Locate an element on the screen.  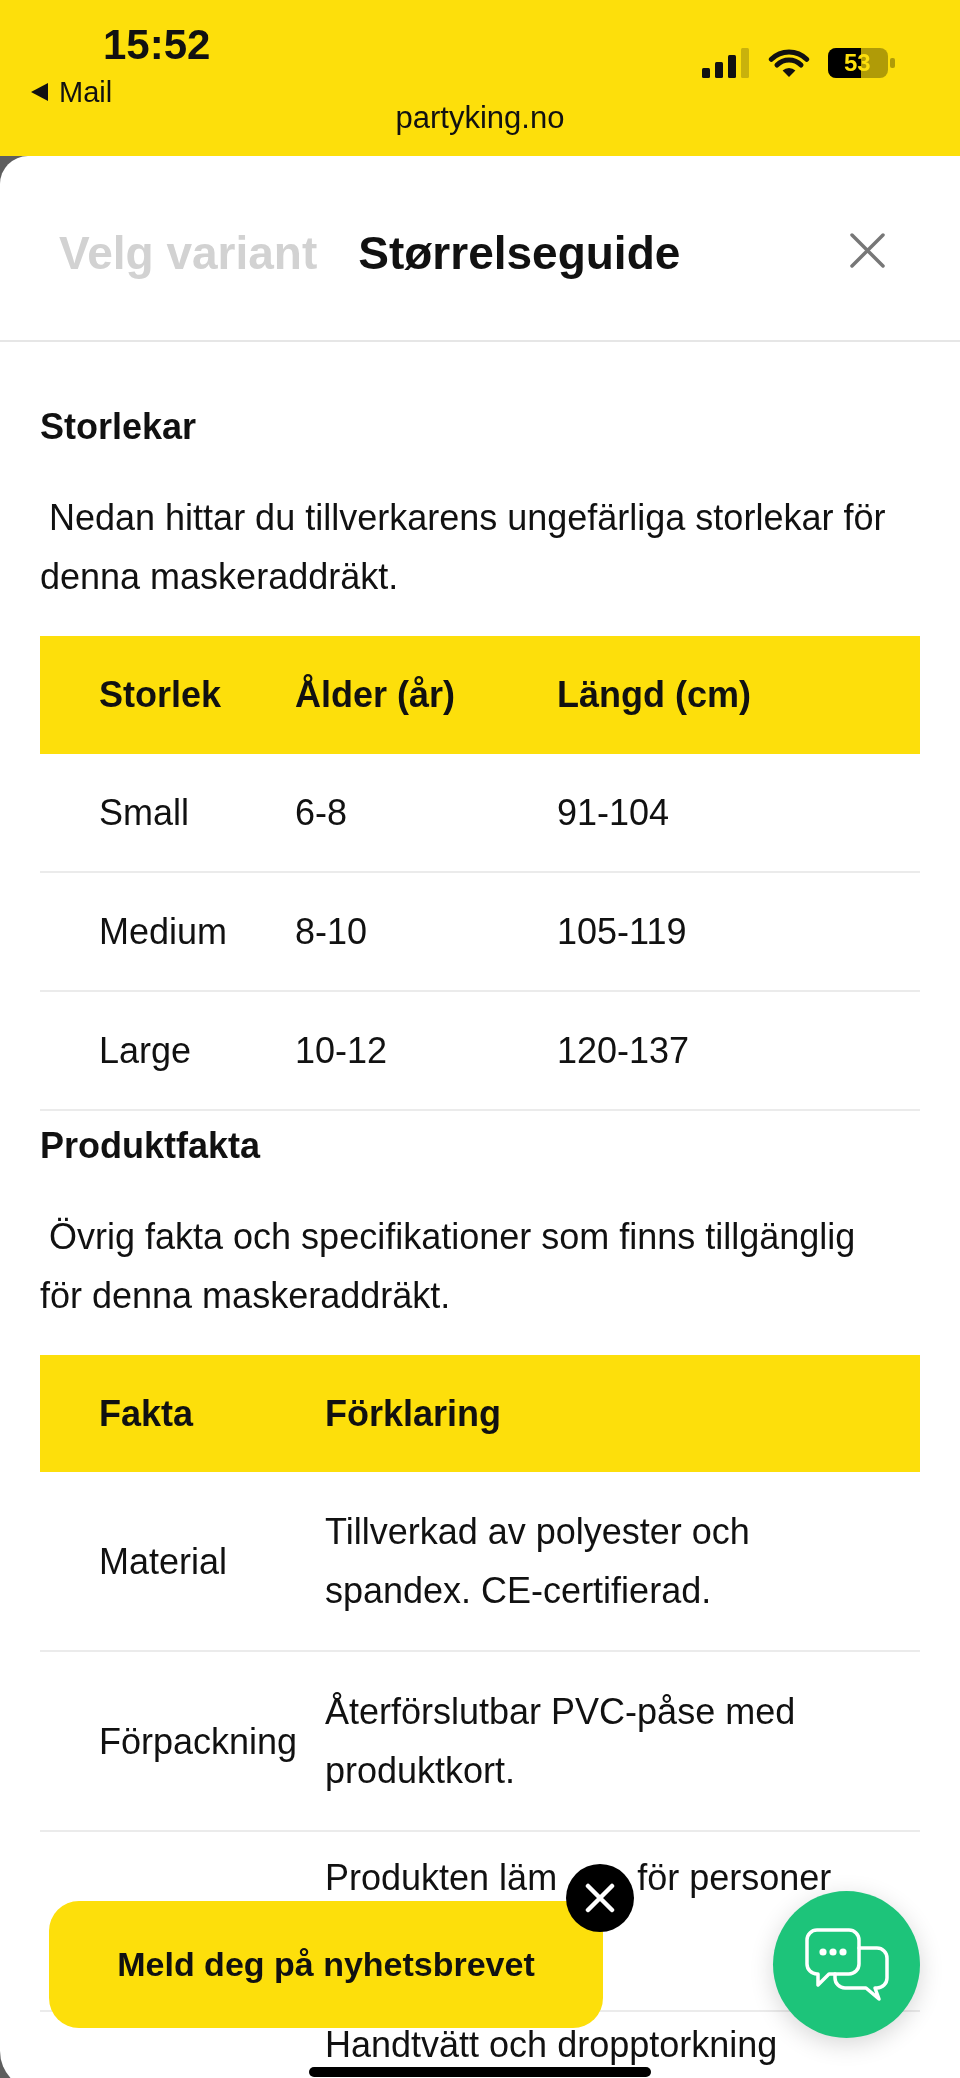
column-header: Förklaring is located at coordinates (413, 1413).